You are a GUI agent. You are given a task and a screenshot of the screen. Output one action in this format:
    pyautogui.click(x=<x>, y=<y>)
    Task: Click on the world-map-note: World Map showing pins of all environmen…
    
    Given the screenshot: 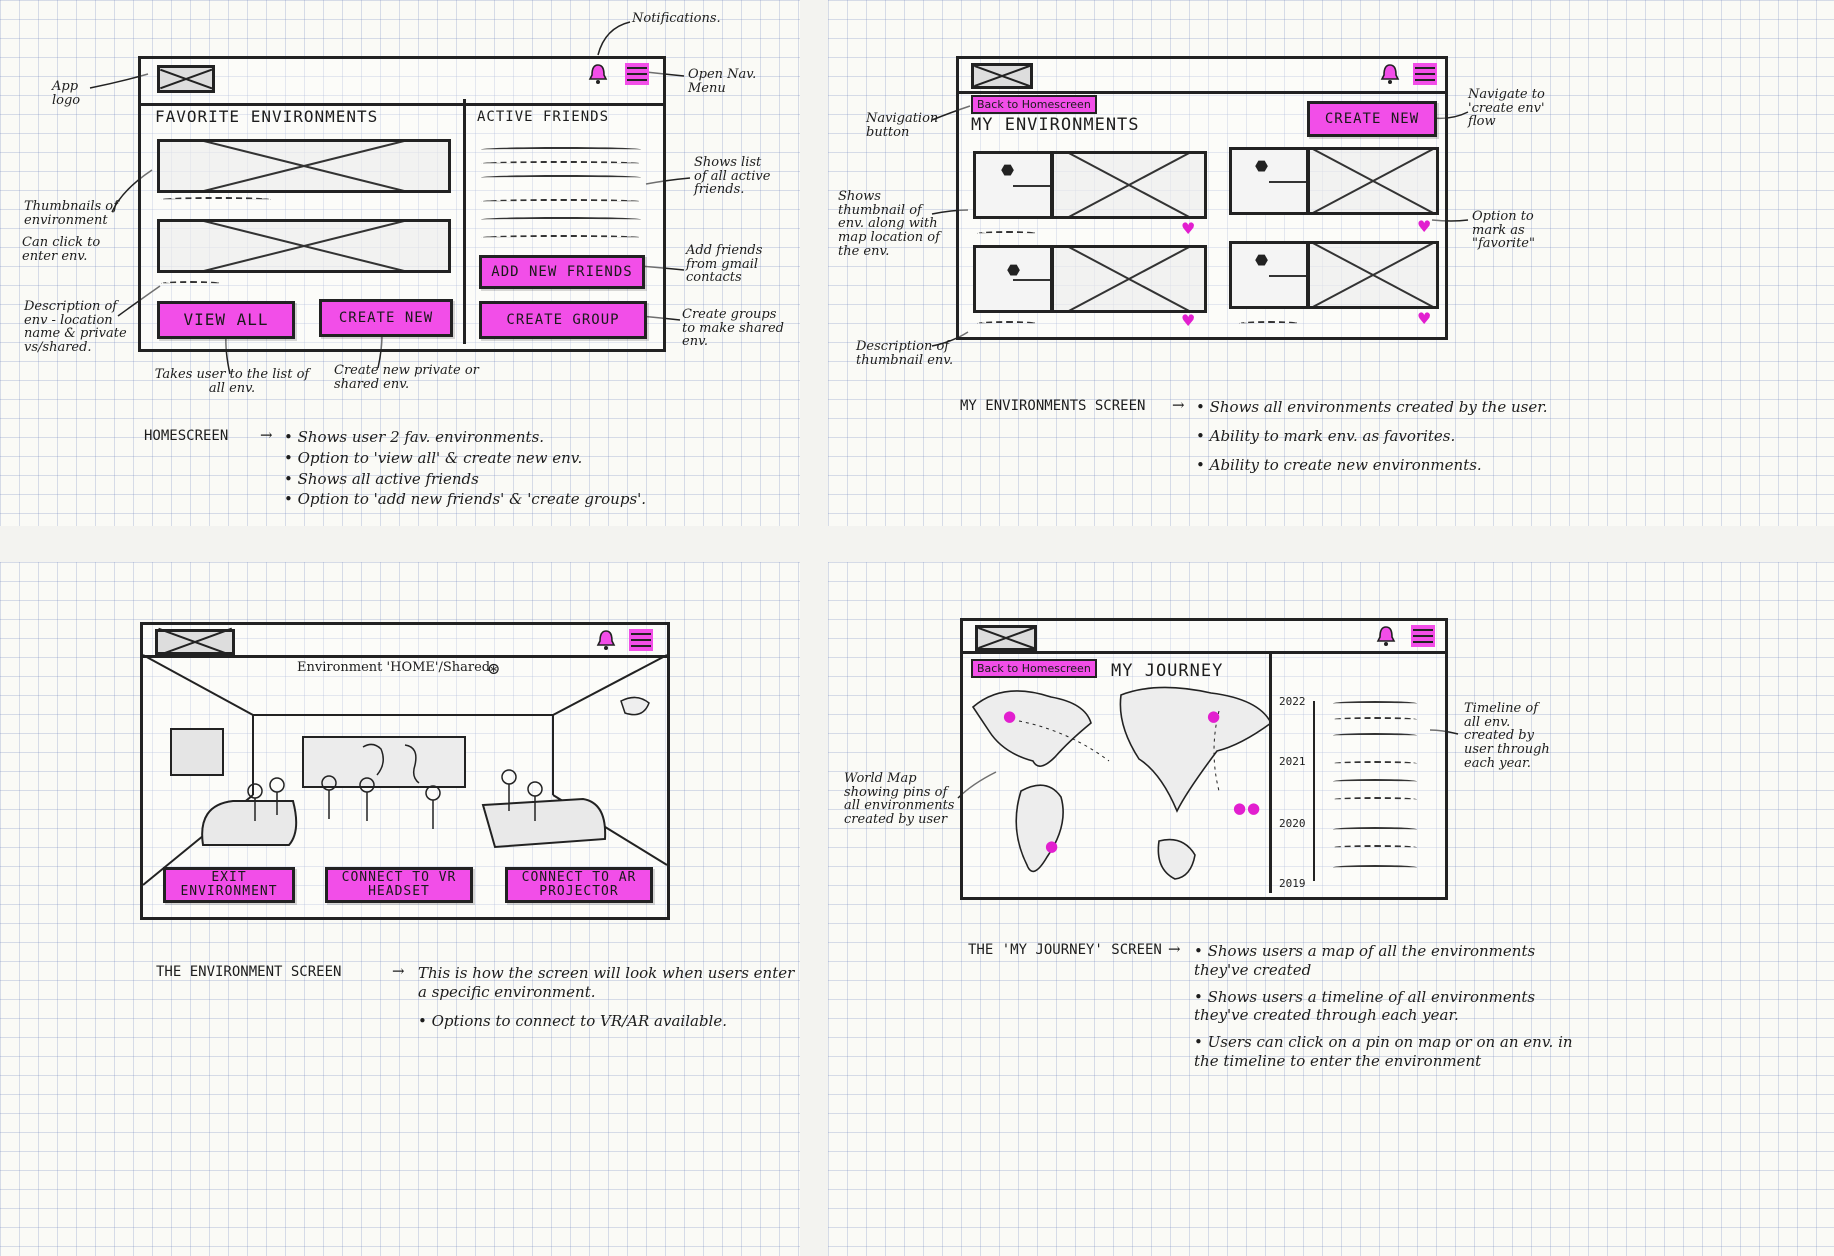 What is the action you would take?
    pyautogui.click(x=899, y=799)
    